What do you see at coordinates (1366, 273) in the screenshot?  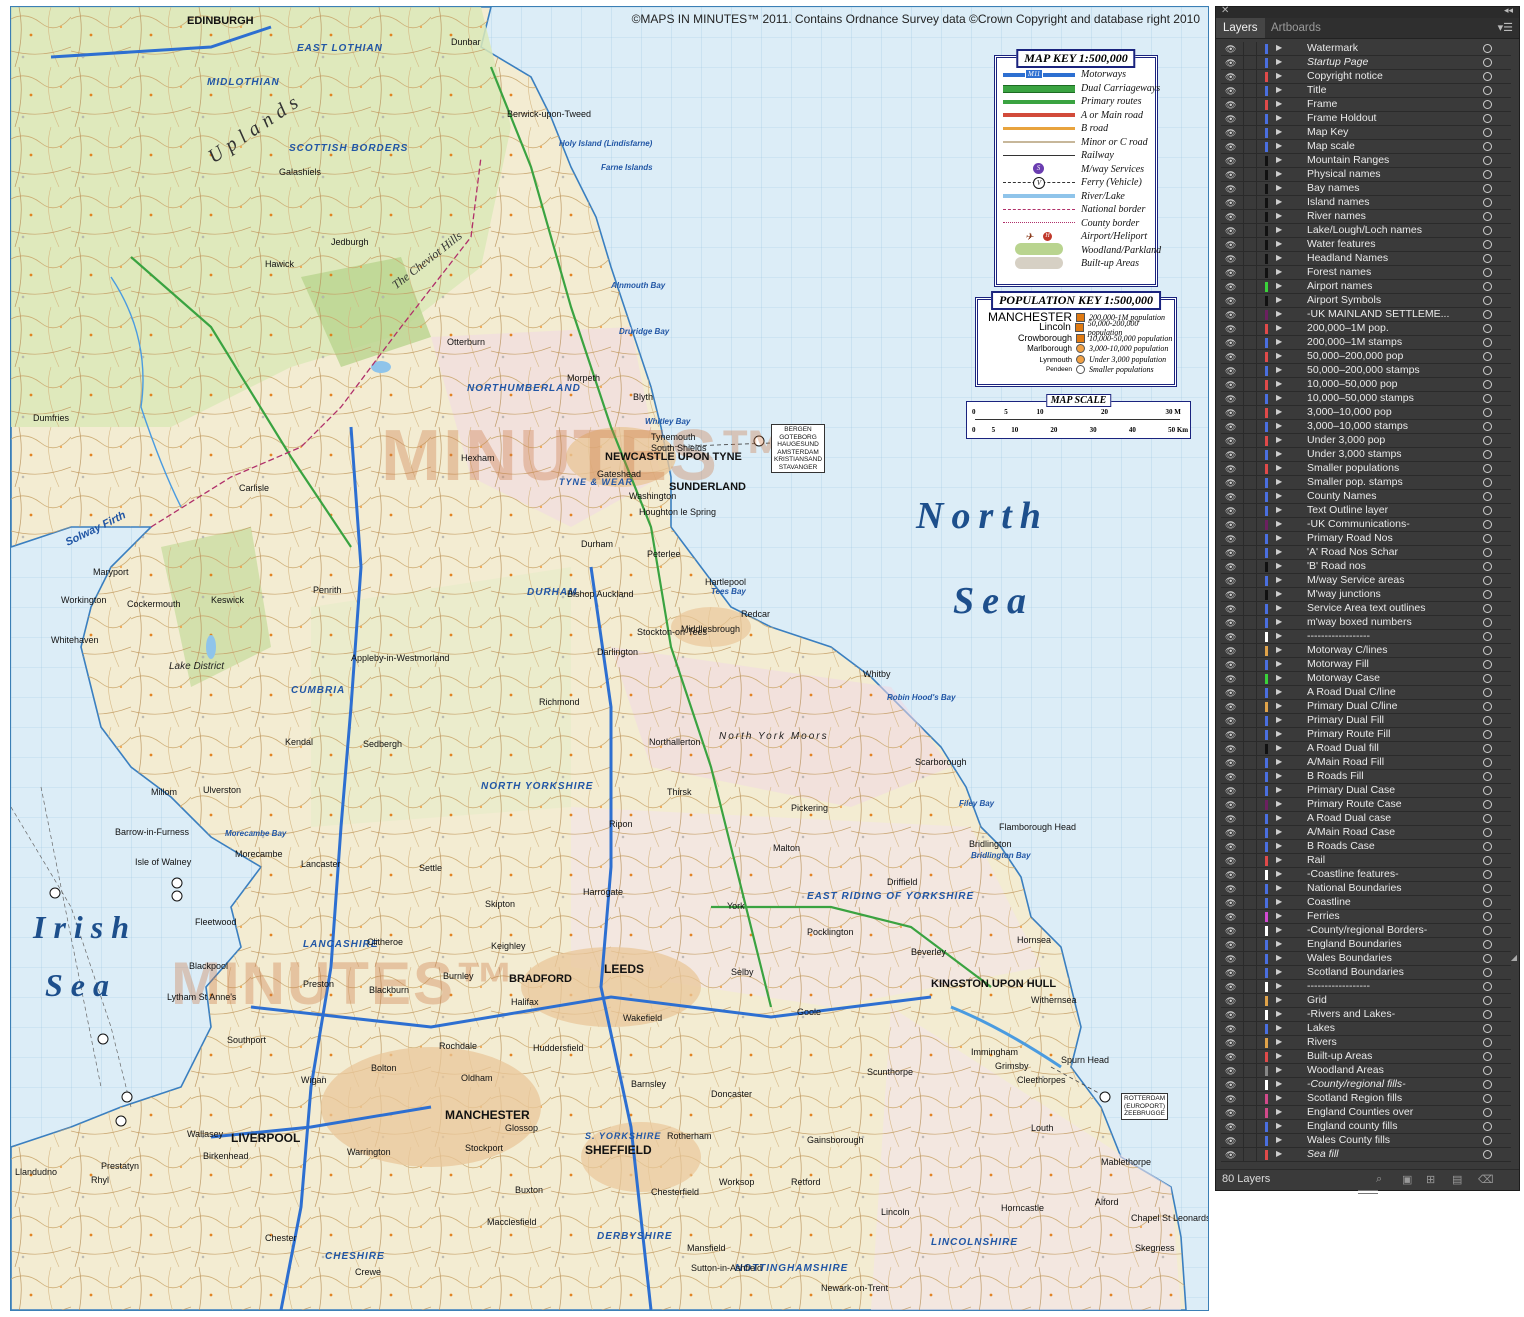 I see `layer-row: 👁 ▶ Forest names` at bounding box center [1366, 273].